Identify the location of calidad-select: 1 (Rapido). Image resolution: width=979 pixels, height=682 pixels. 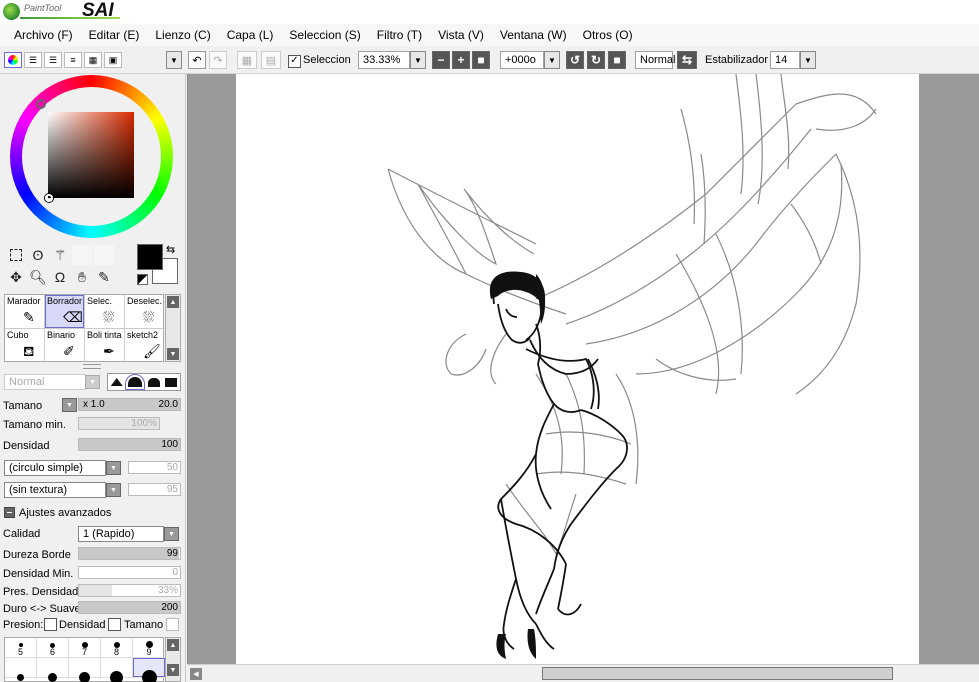
(121, 534).